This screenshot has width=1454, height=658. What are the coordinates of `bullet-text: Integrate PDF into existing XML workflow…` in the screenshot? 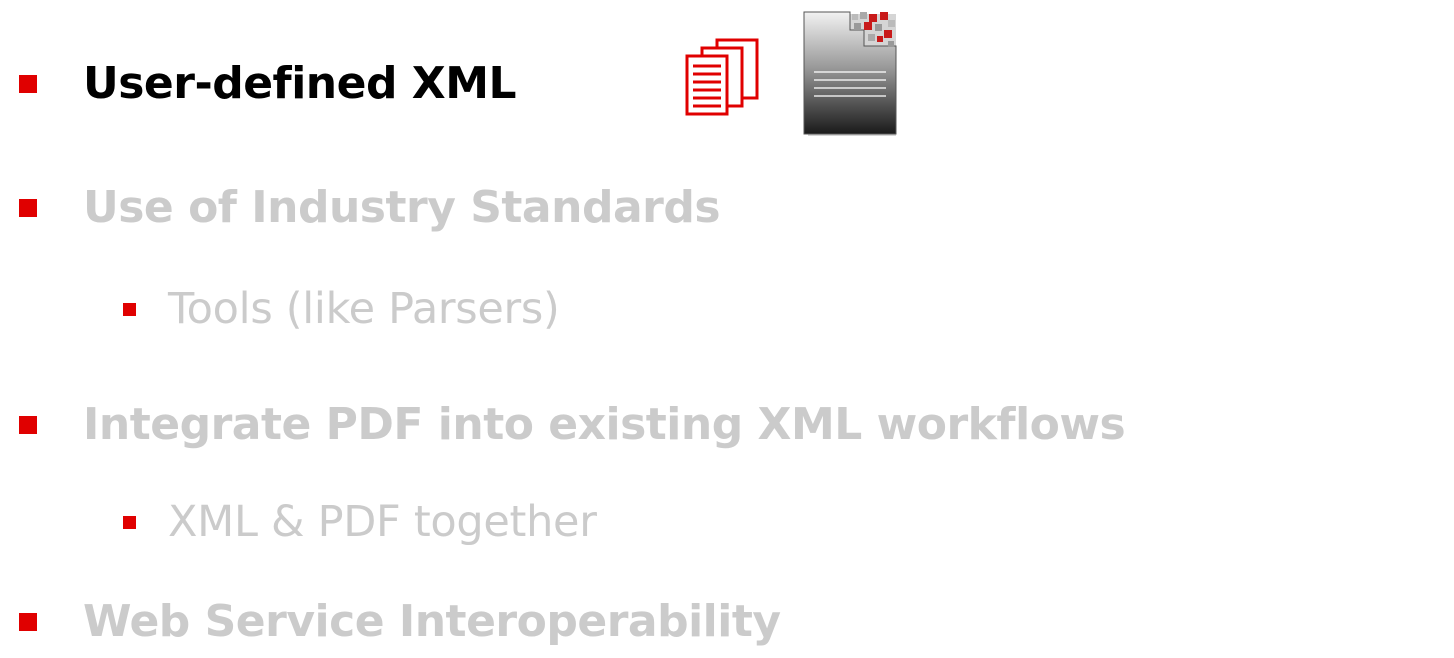 It's located at (604, 424).